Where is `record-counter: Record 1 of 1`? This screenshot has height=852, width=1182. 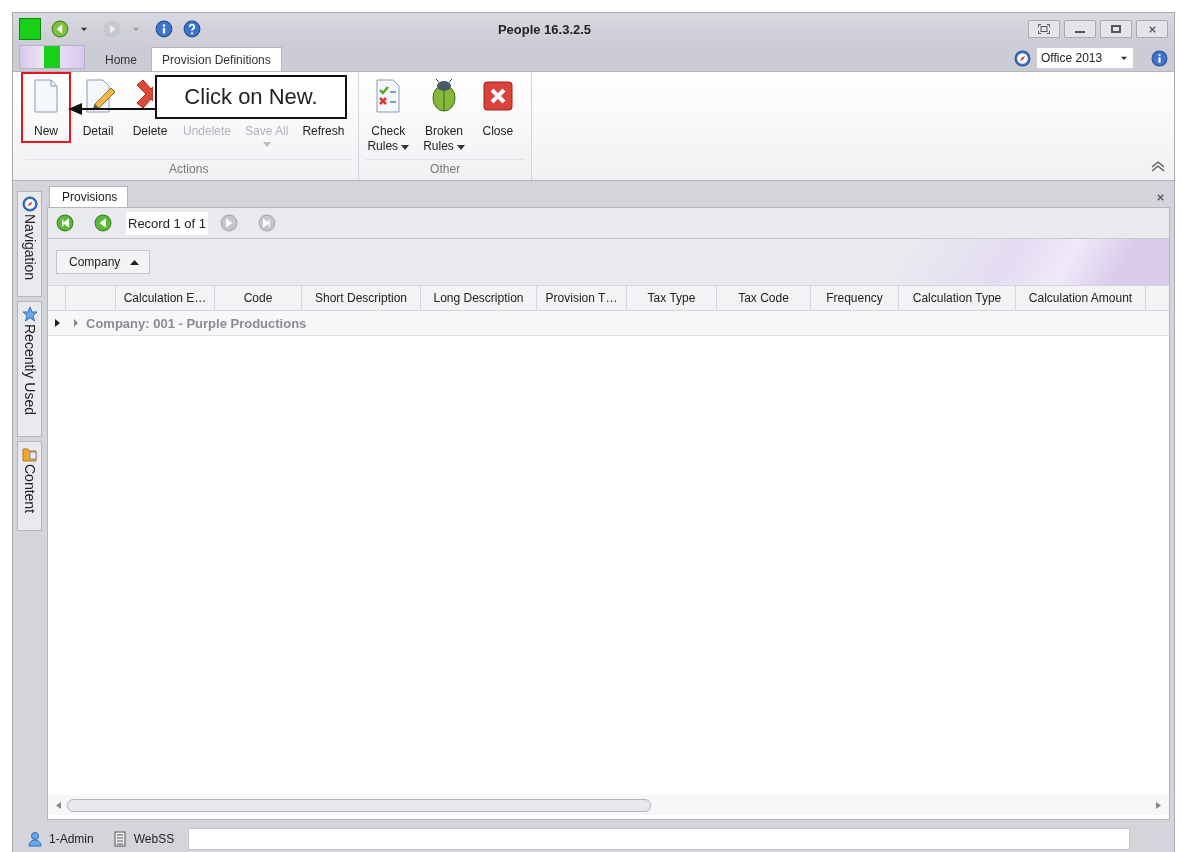 record-counter: Record 1 of 1 is located at coordinates (167, 223).